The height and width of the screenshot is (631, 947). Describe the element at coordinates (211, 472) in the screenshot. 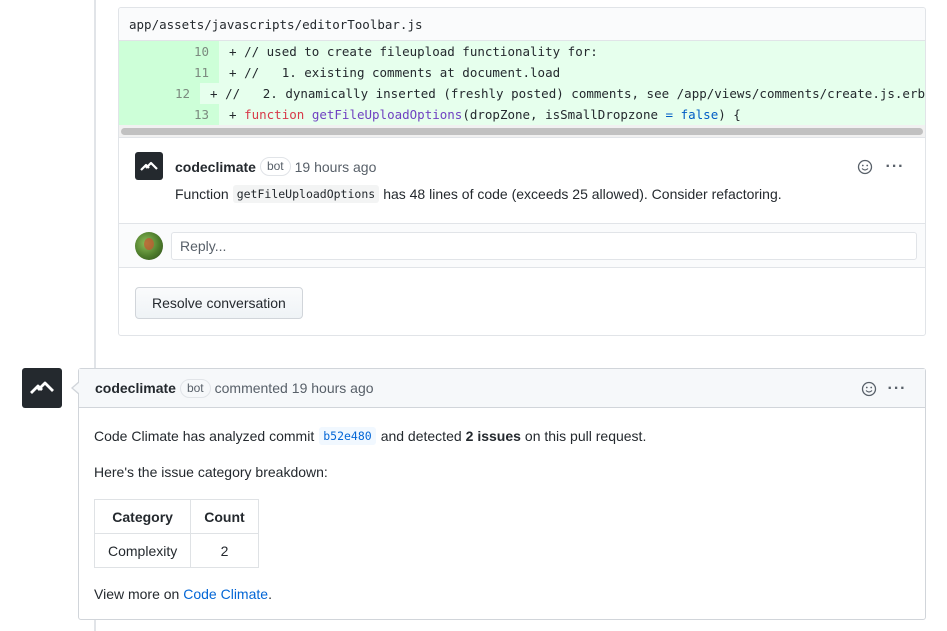

I see `breakdown-intro: Here's the issue category breakdown:` at that location.